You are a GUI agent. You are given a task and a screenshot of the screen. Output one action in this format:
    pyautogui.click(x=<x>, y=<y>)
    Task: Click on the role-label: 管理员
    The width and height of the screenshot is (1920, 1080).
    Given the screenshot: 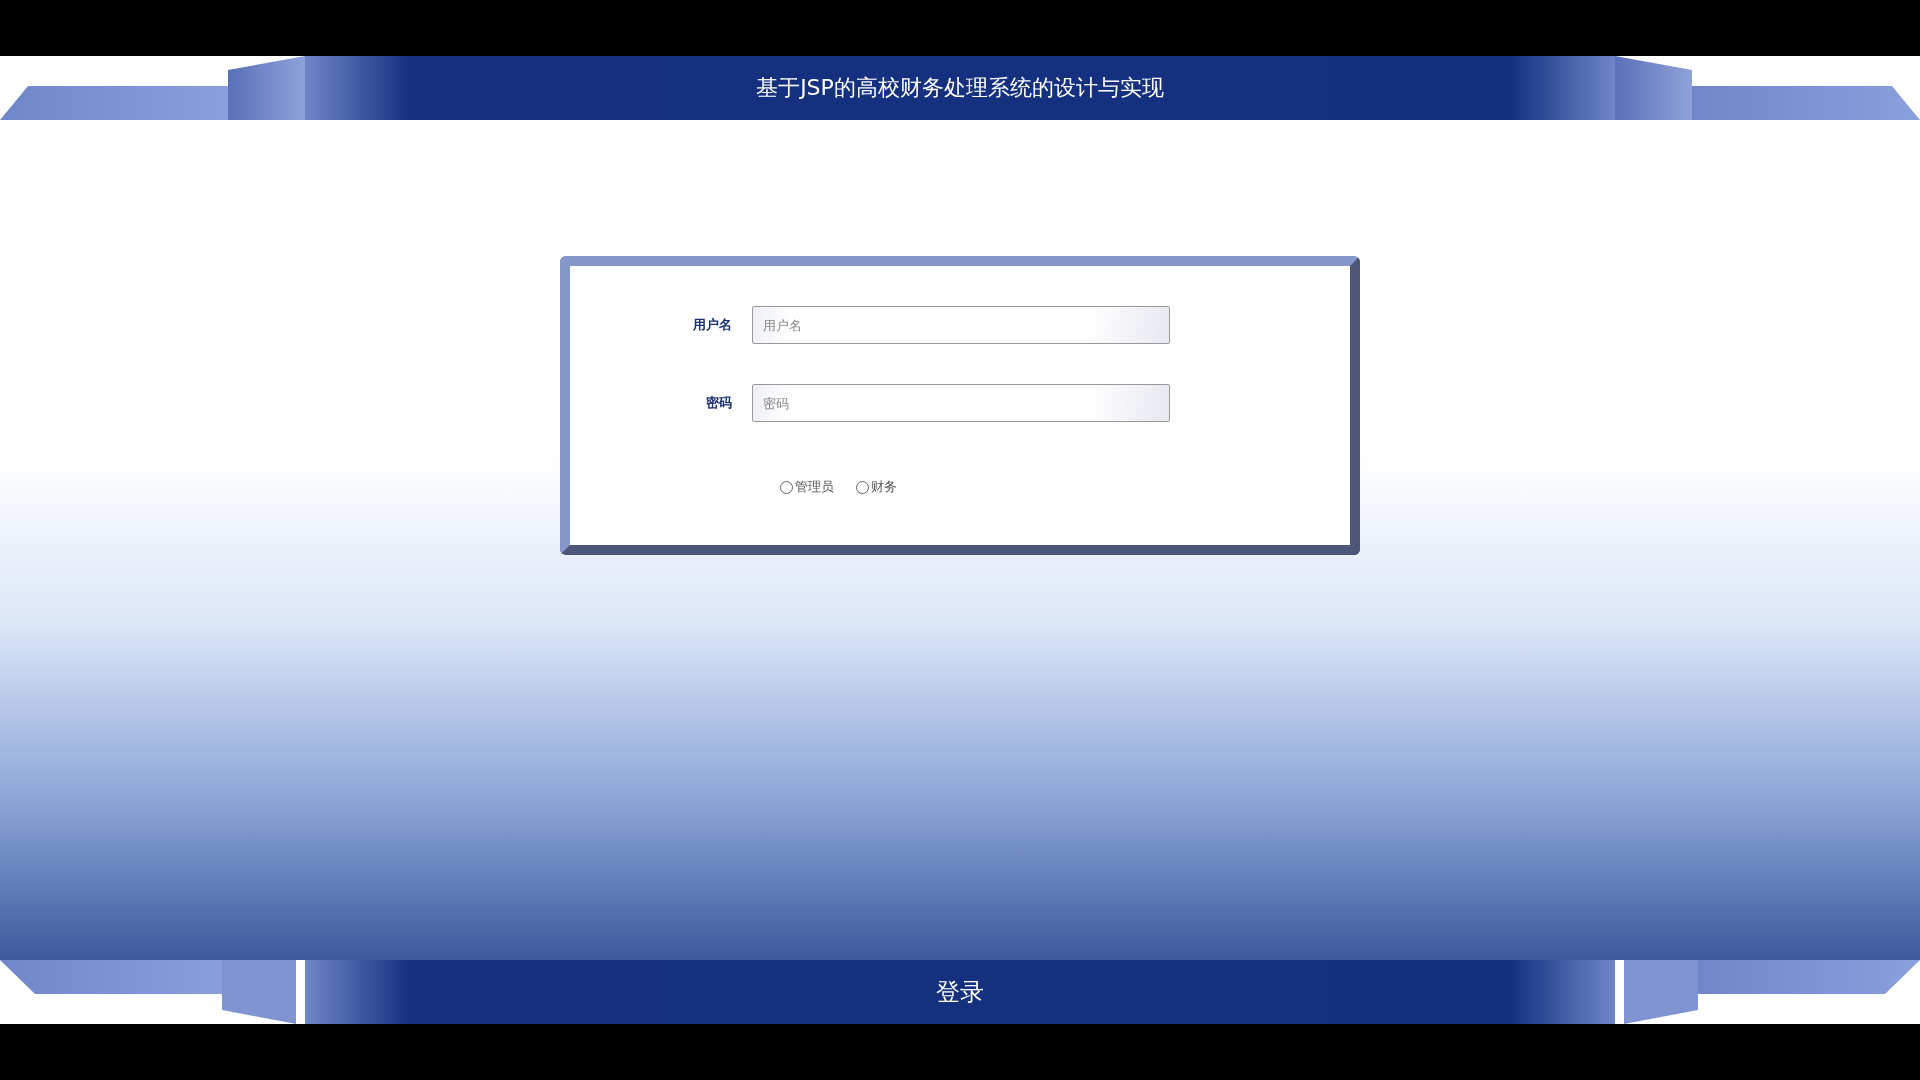 What is the action you would take?
    pyautogui.click(x=814, y=487)
    